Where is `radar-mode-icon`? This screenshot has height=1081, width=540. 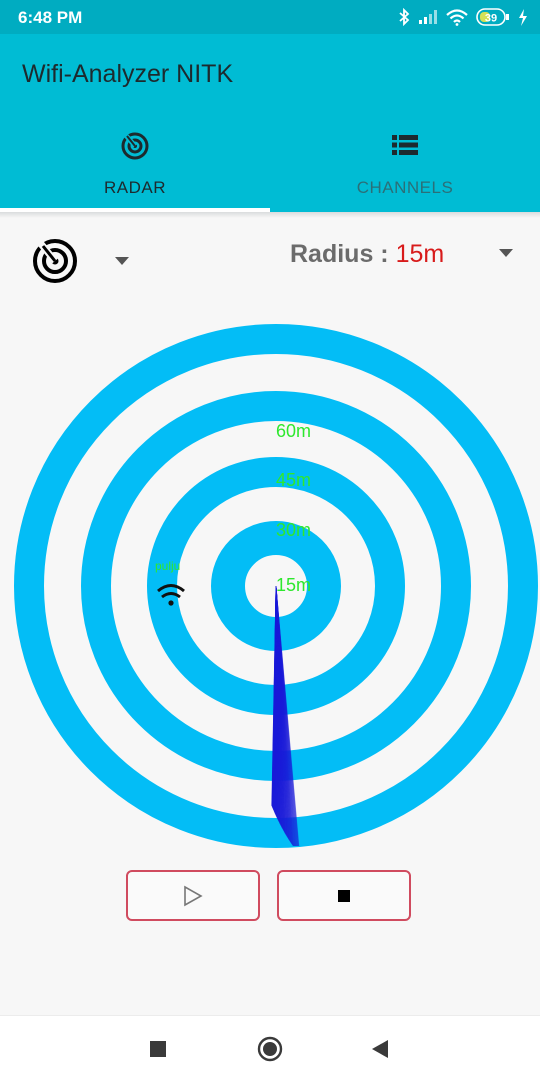 radar-mode-icon is located at coordinates (55, 261).